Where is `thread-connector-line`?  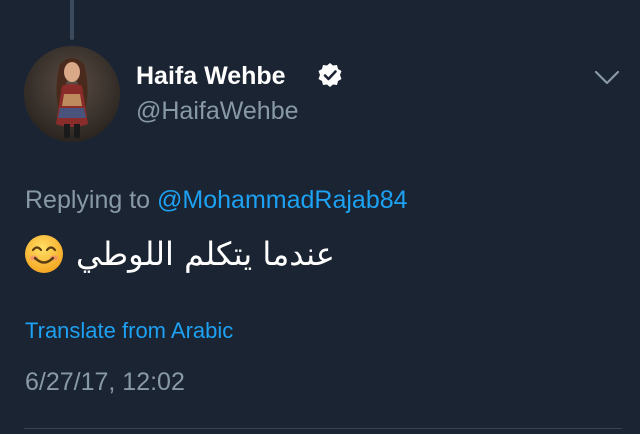
thread-connector-line is located at coordinates (72, 20).